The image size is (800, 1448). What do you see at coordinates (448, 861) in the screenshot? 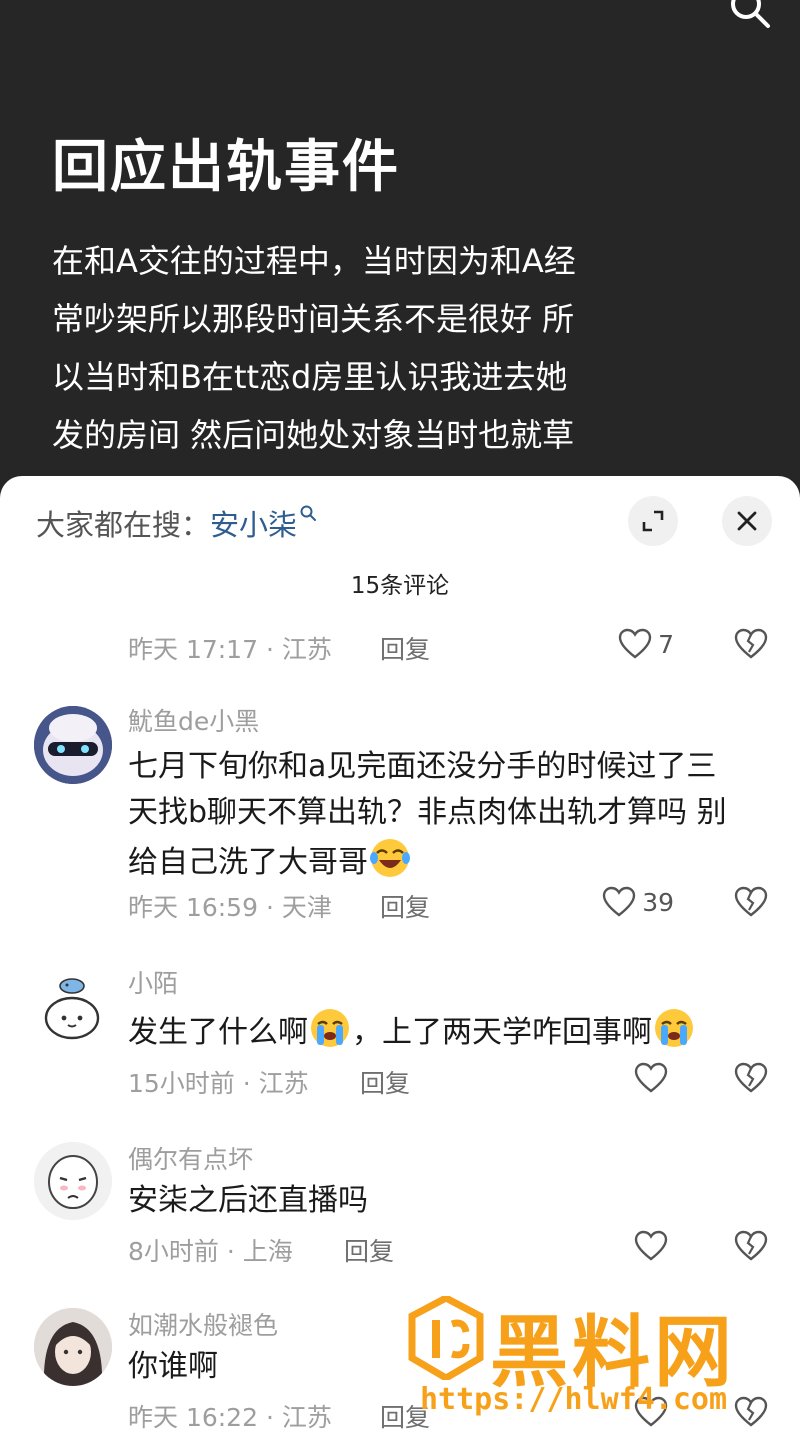
I see `comment-line: 给自己洗了大哥哥` at bounding box center [448, 861].